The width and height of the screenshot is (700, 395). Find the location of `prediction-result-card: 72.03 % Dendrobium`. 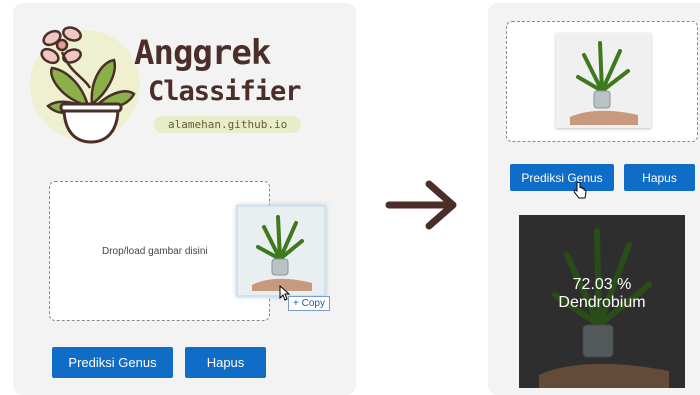

prediction-result-card: 72.03 % Dendrobium is located at coordinates (602, 301).